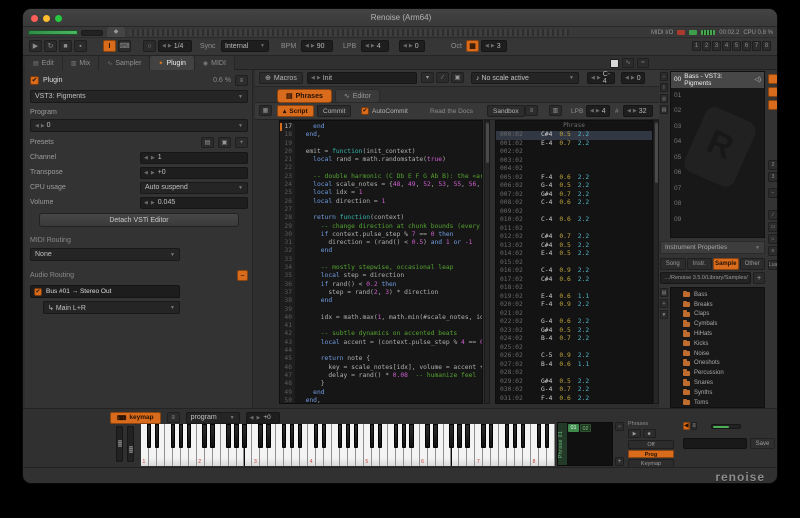 Image resolution: width=800 pixels, height=518 pixels. What do you see at coordinates (633, 78) in the screenshot?
I see `scale-oct-stepper: ◀ ▶ 0` at bounding box center [633, 78].